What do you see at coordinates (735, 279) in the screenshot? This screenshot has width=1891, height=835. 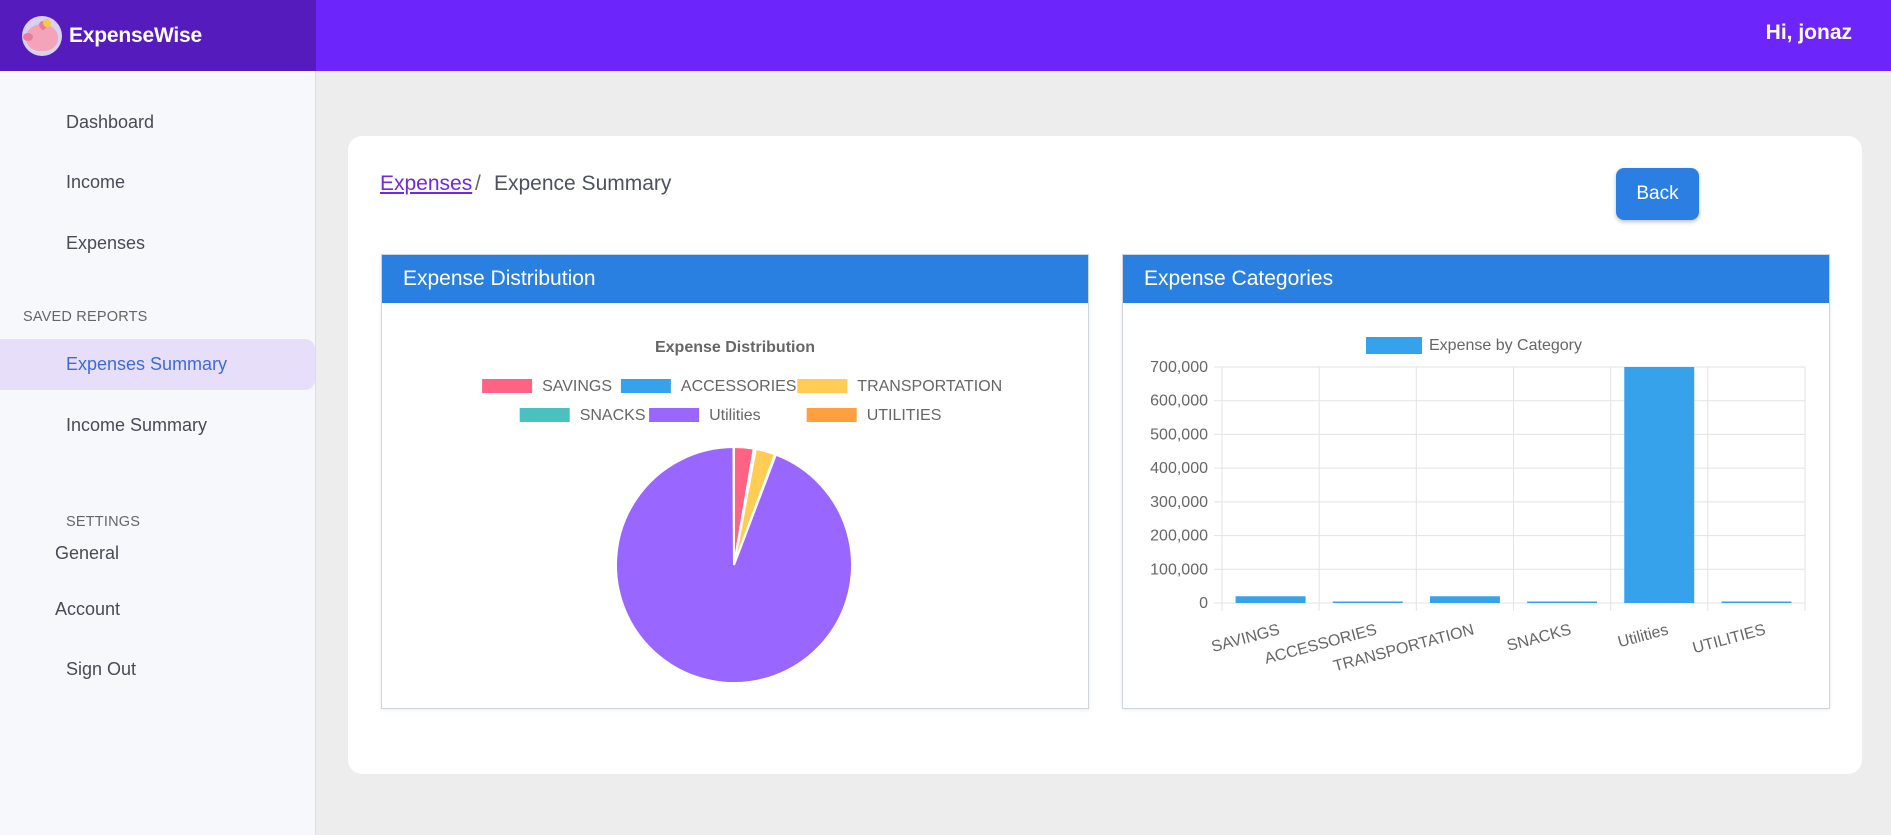 I see `expense-distribution-header: Expense Distribution` at bounding box center [735, 279].